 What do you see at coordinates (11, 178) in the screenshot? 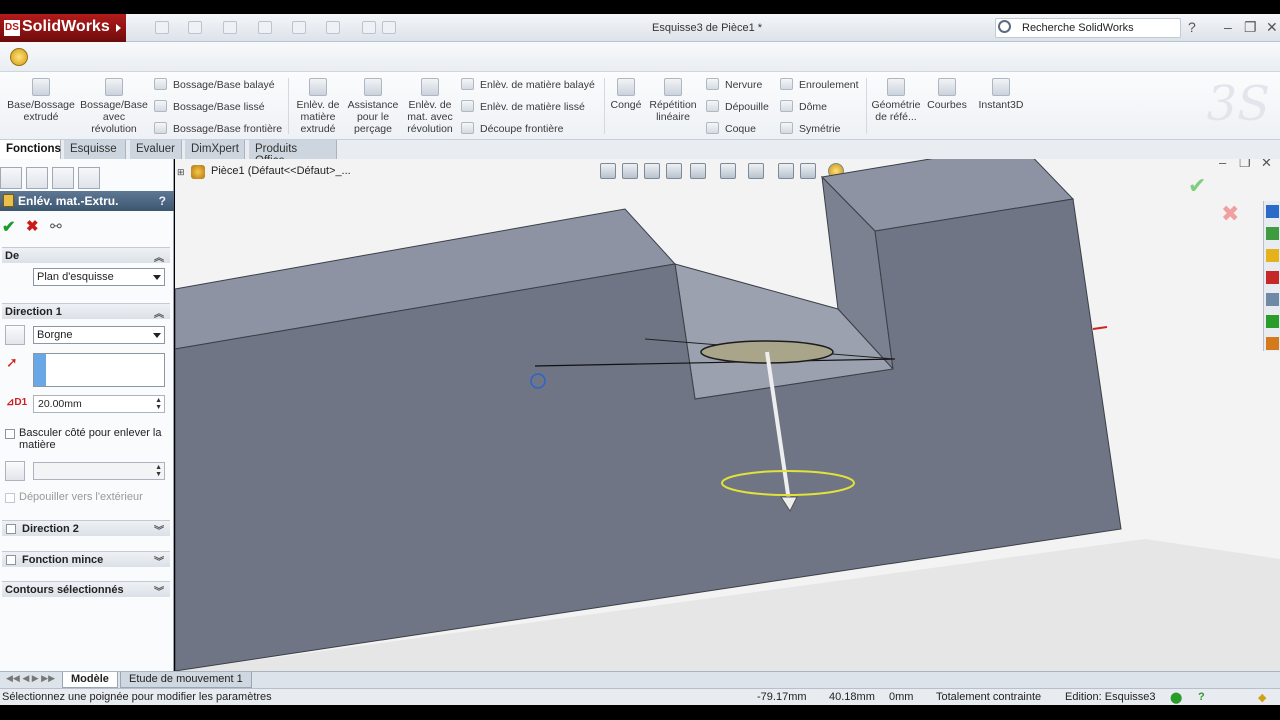
I see `feature-tree-tab-icon` at bounding box center [11, 178].